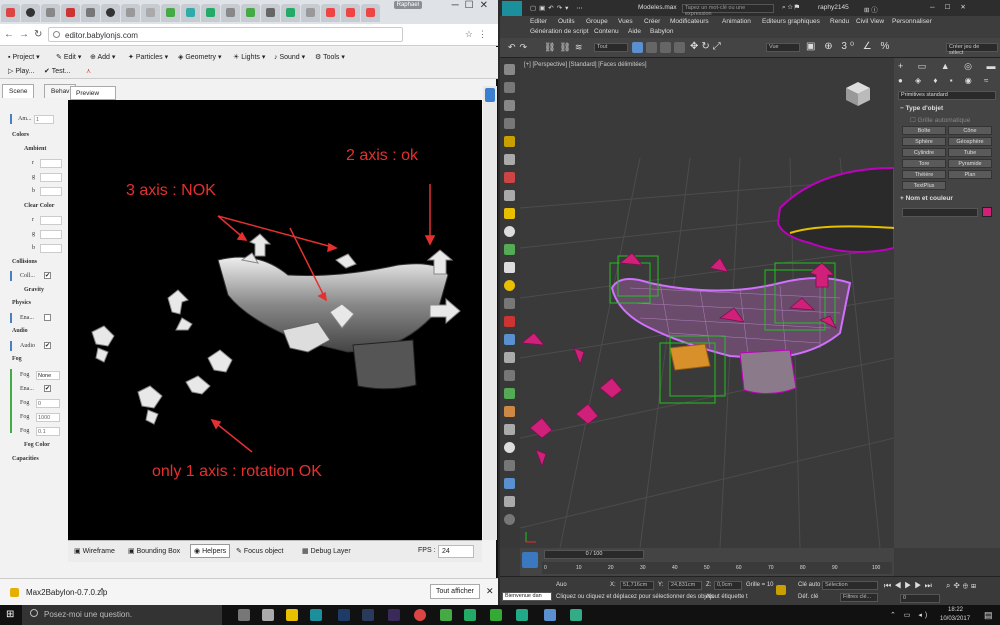 This screenshot has width=1000, height=625. I want to click on window-crossing-icon, so click(679, 47).